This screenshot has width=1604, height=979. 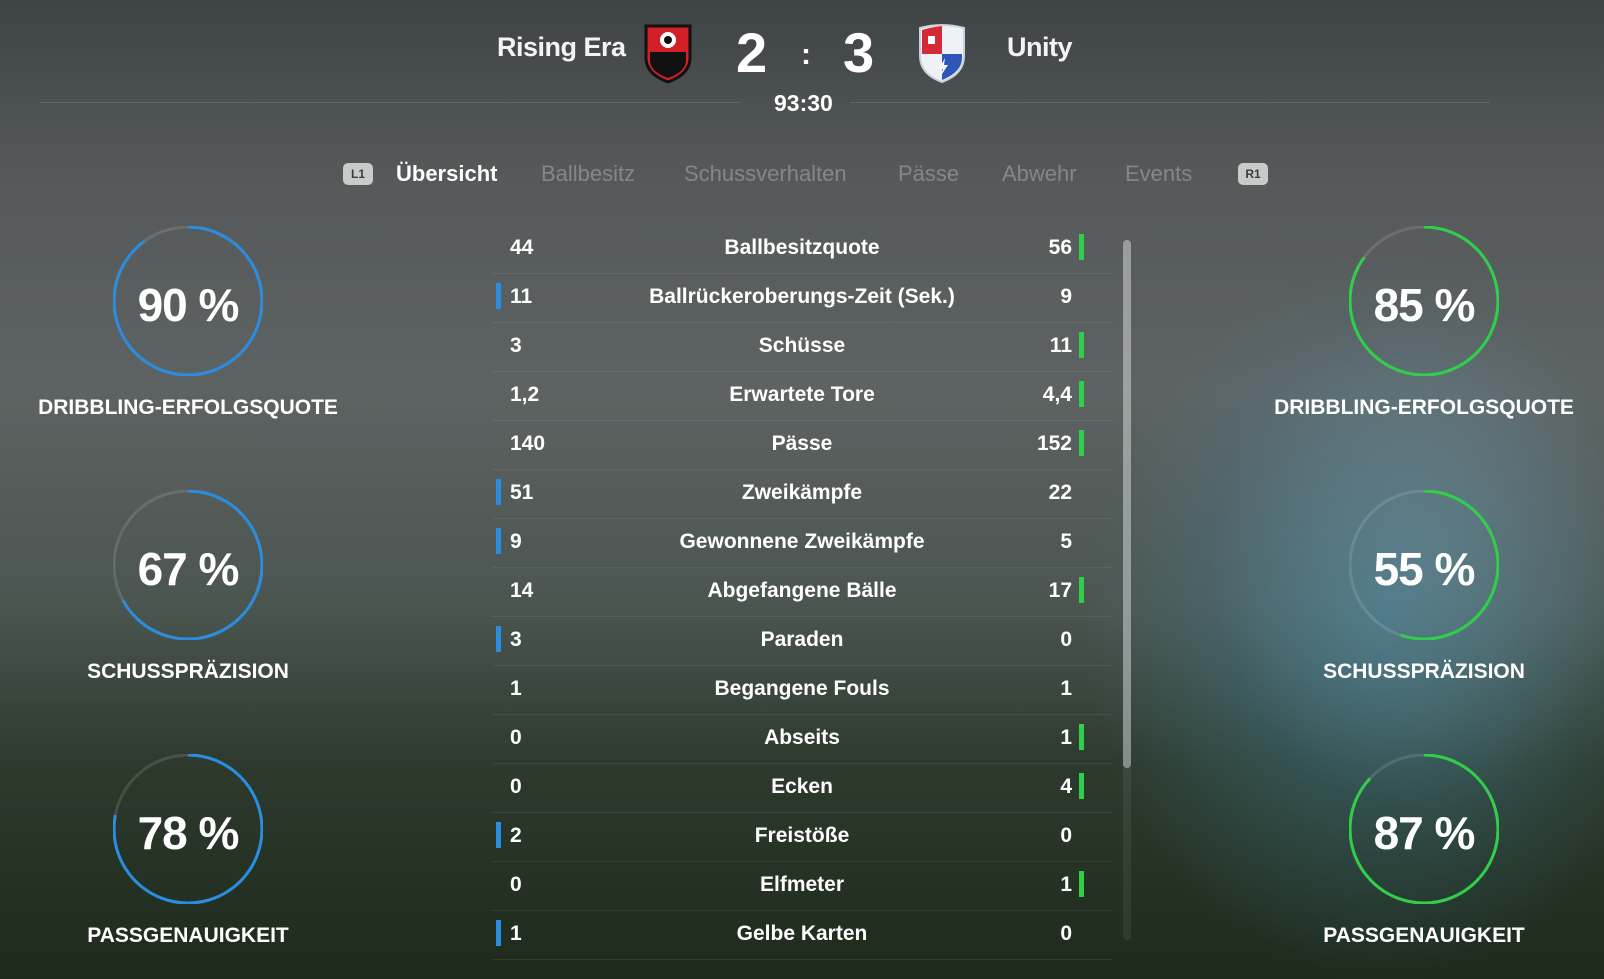 I want to click on stat-label: Begangene Fouls, so click(x=802, y=688).